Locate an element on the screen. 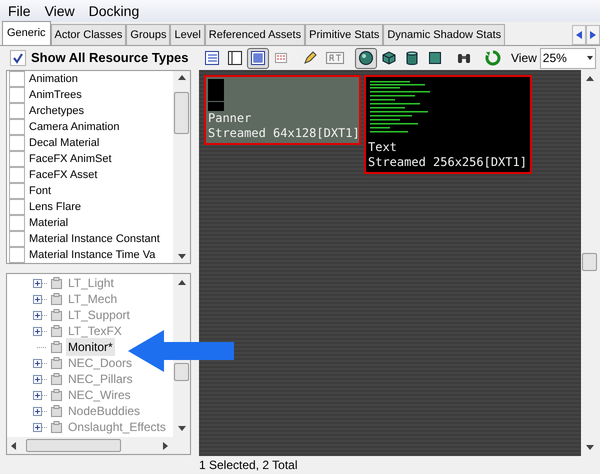  grid-view-icon is located at coordinates (258, 58).